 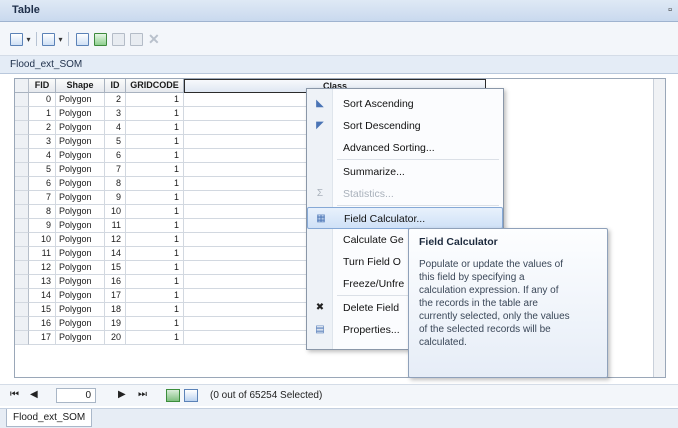 What do you see at coordinates (16, 39) in the screenshot?
I see `table-options-icon` at bounding box center [16, 39].